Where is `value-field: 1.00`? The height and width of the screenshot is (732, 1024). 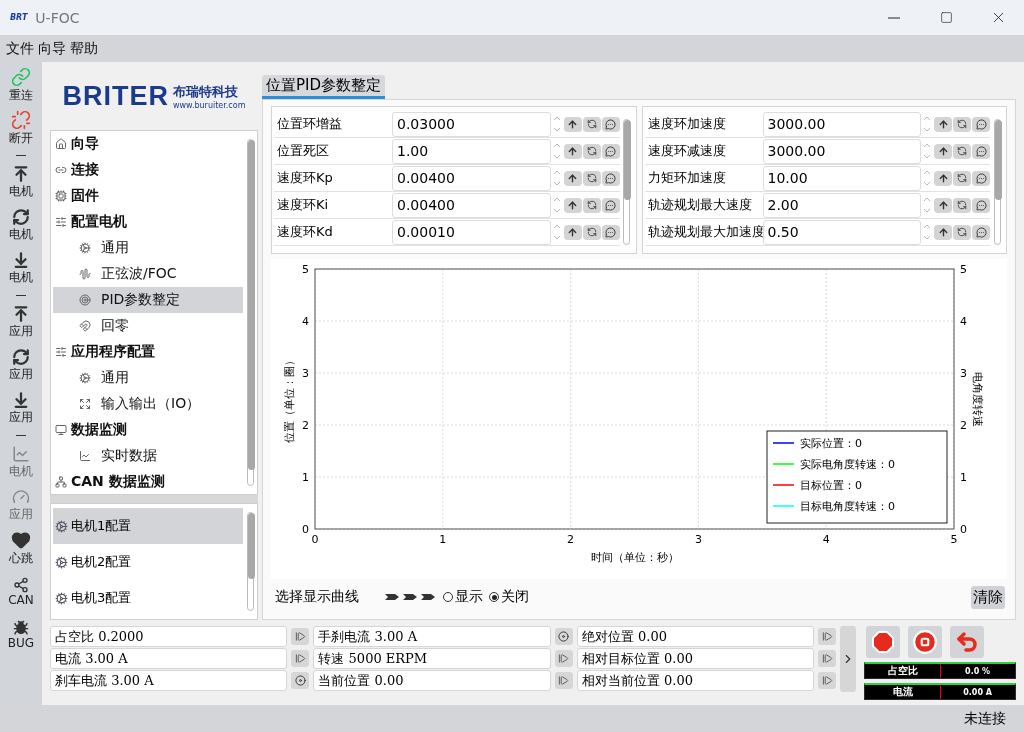 value-field: 1.00 is located at coordinates (471, 151).